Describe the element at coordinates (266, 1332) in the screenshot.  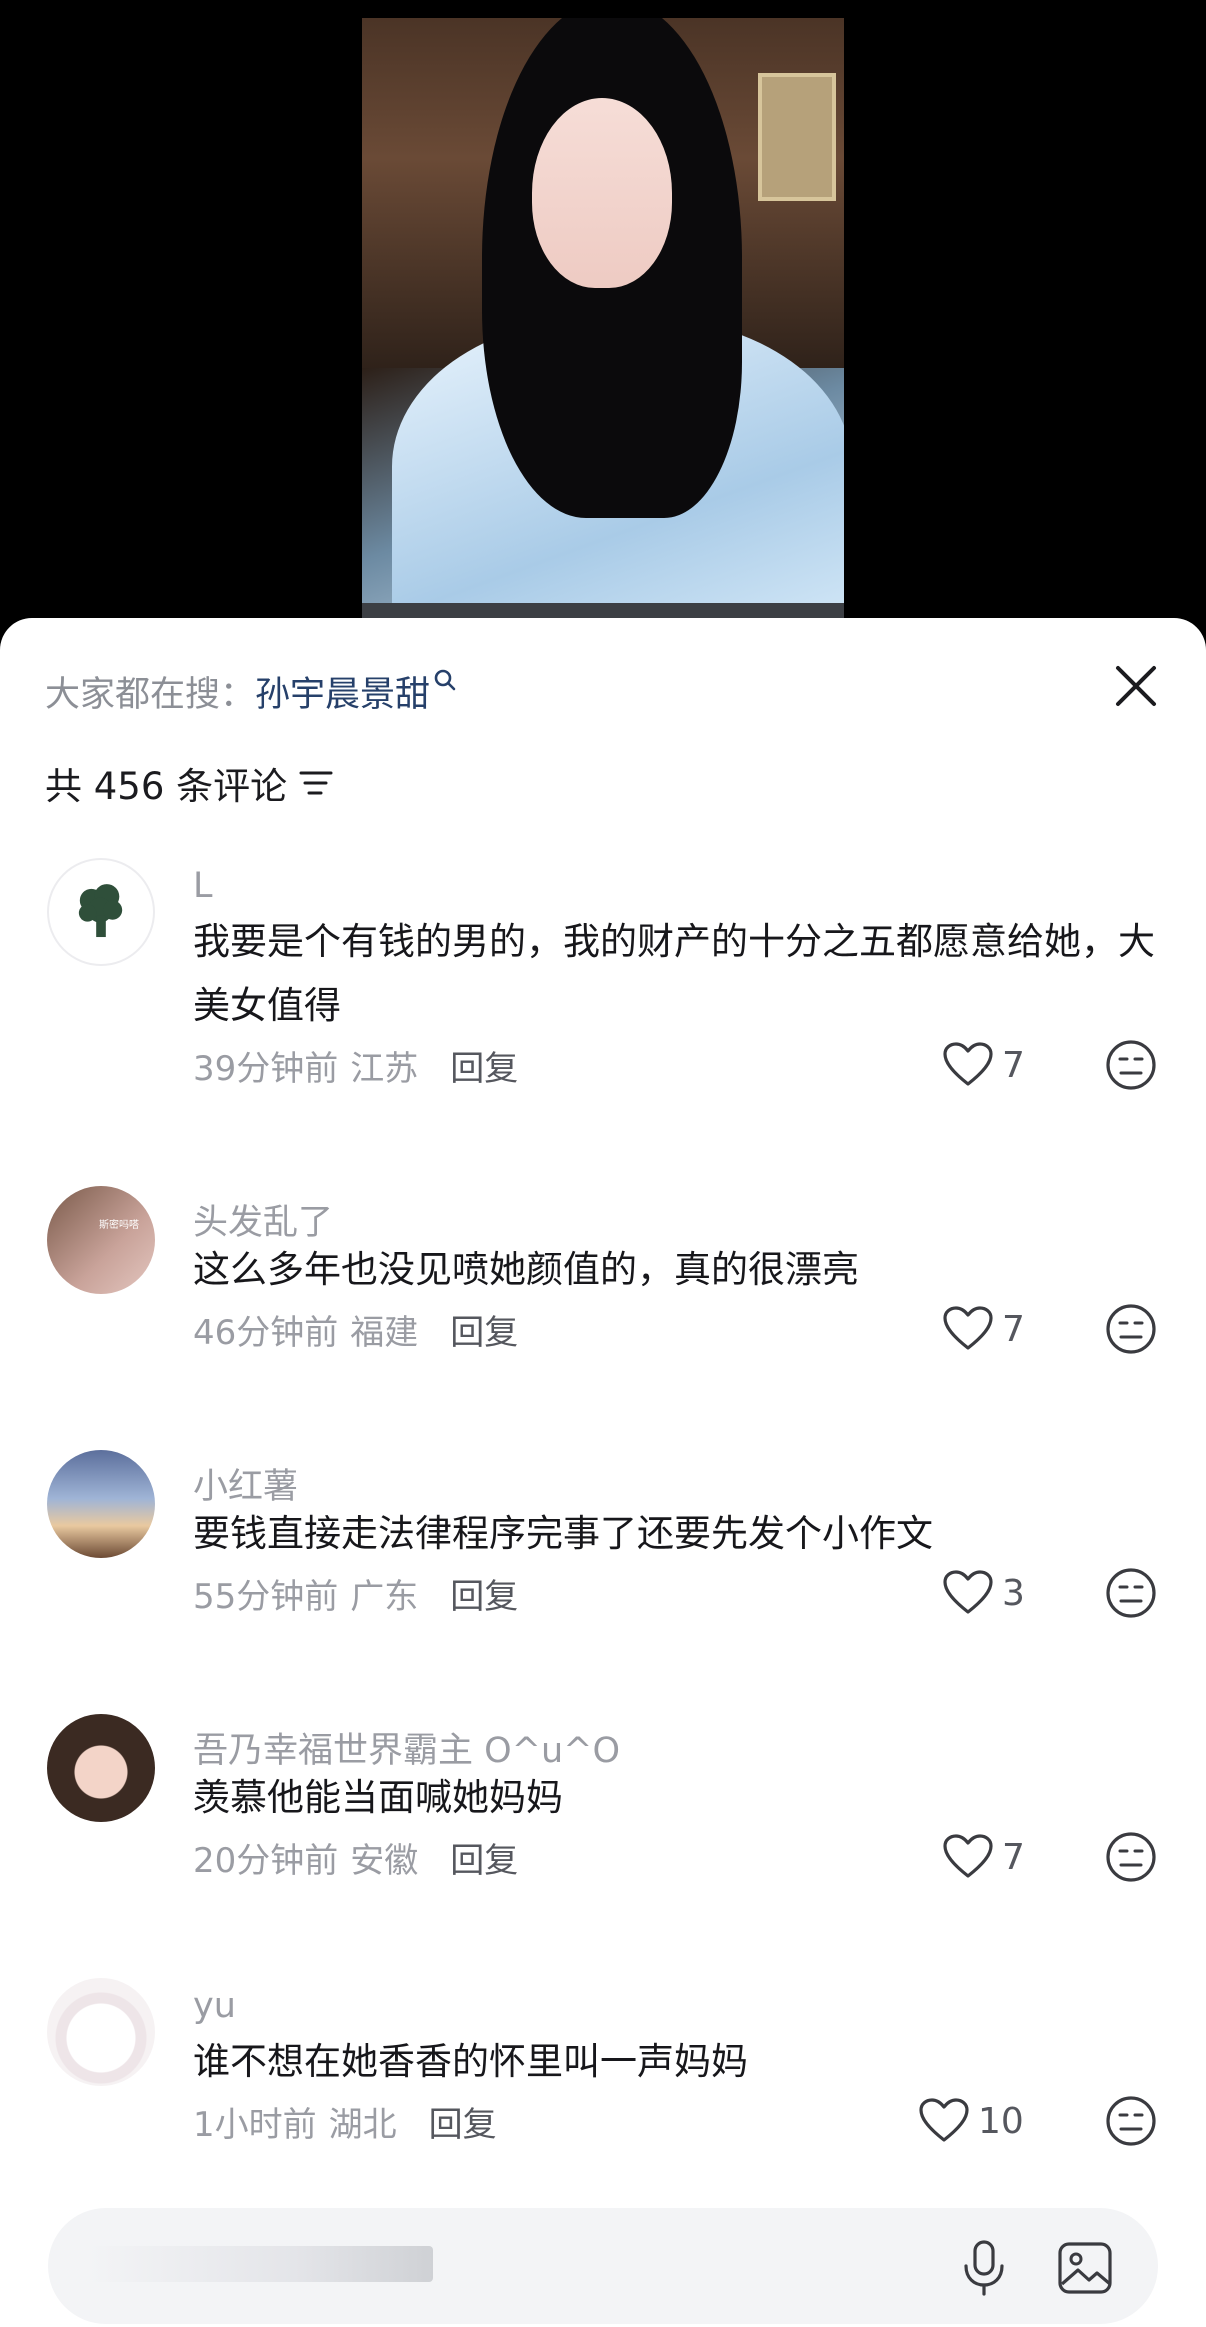
I see `comment-time: 46分钟前` at that location.